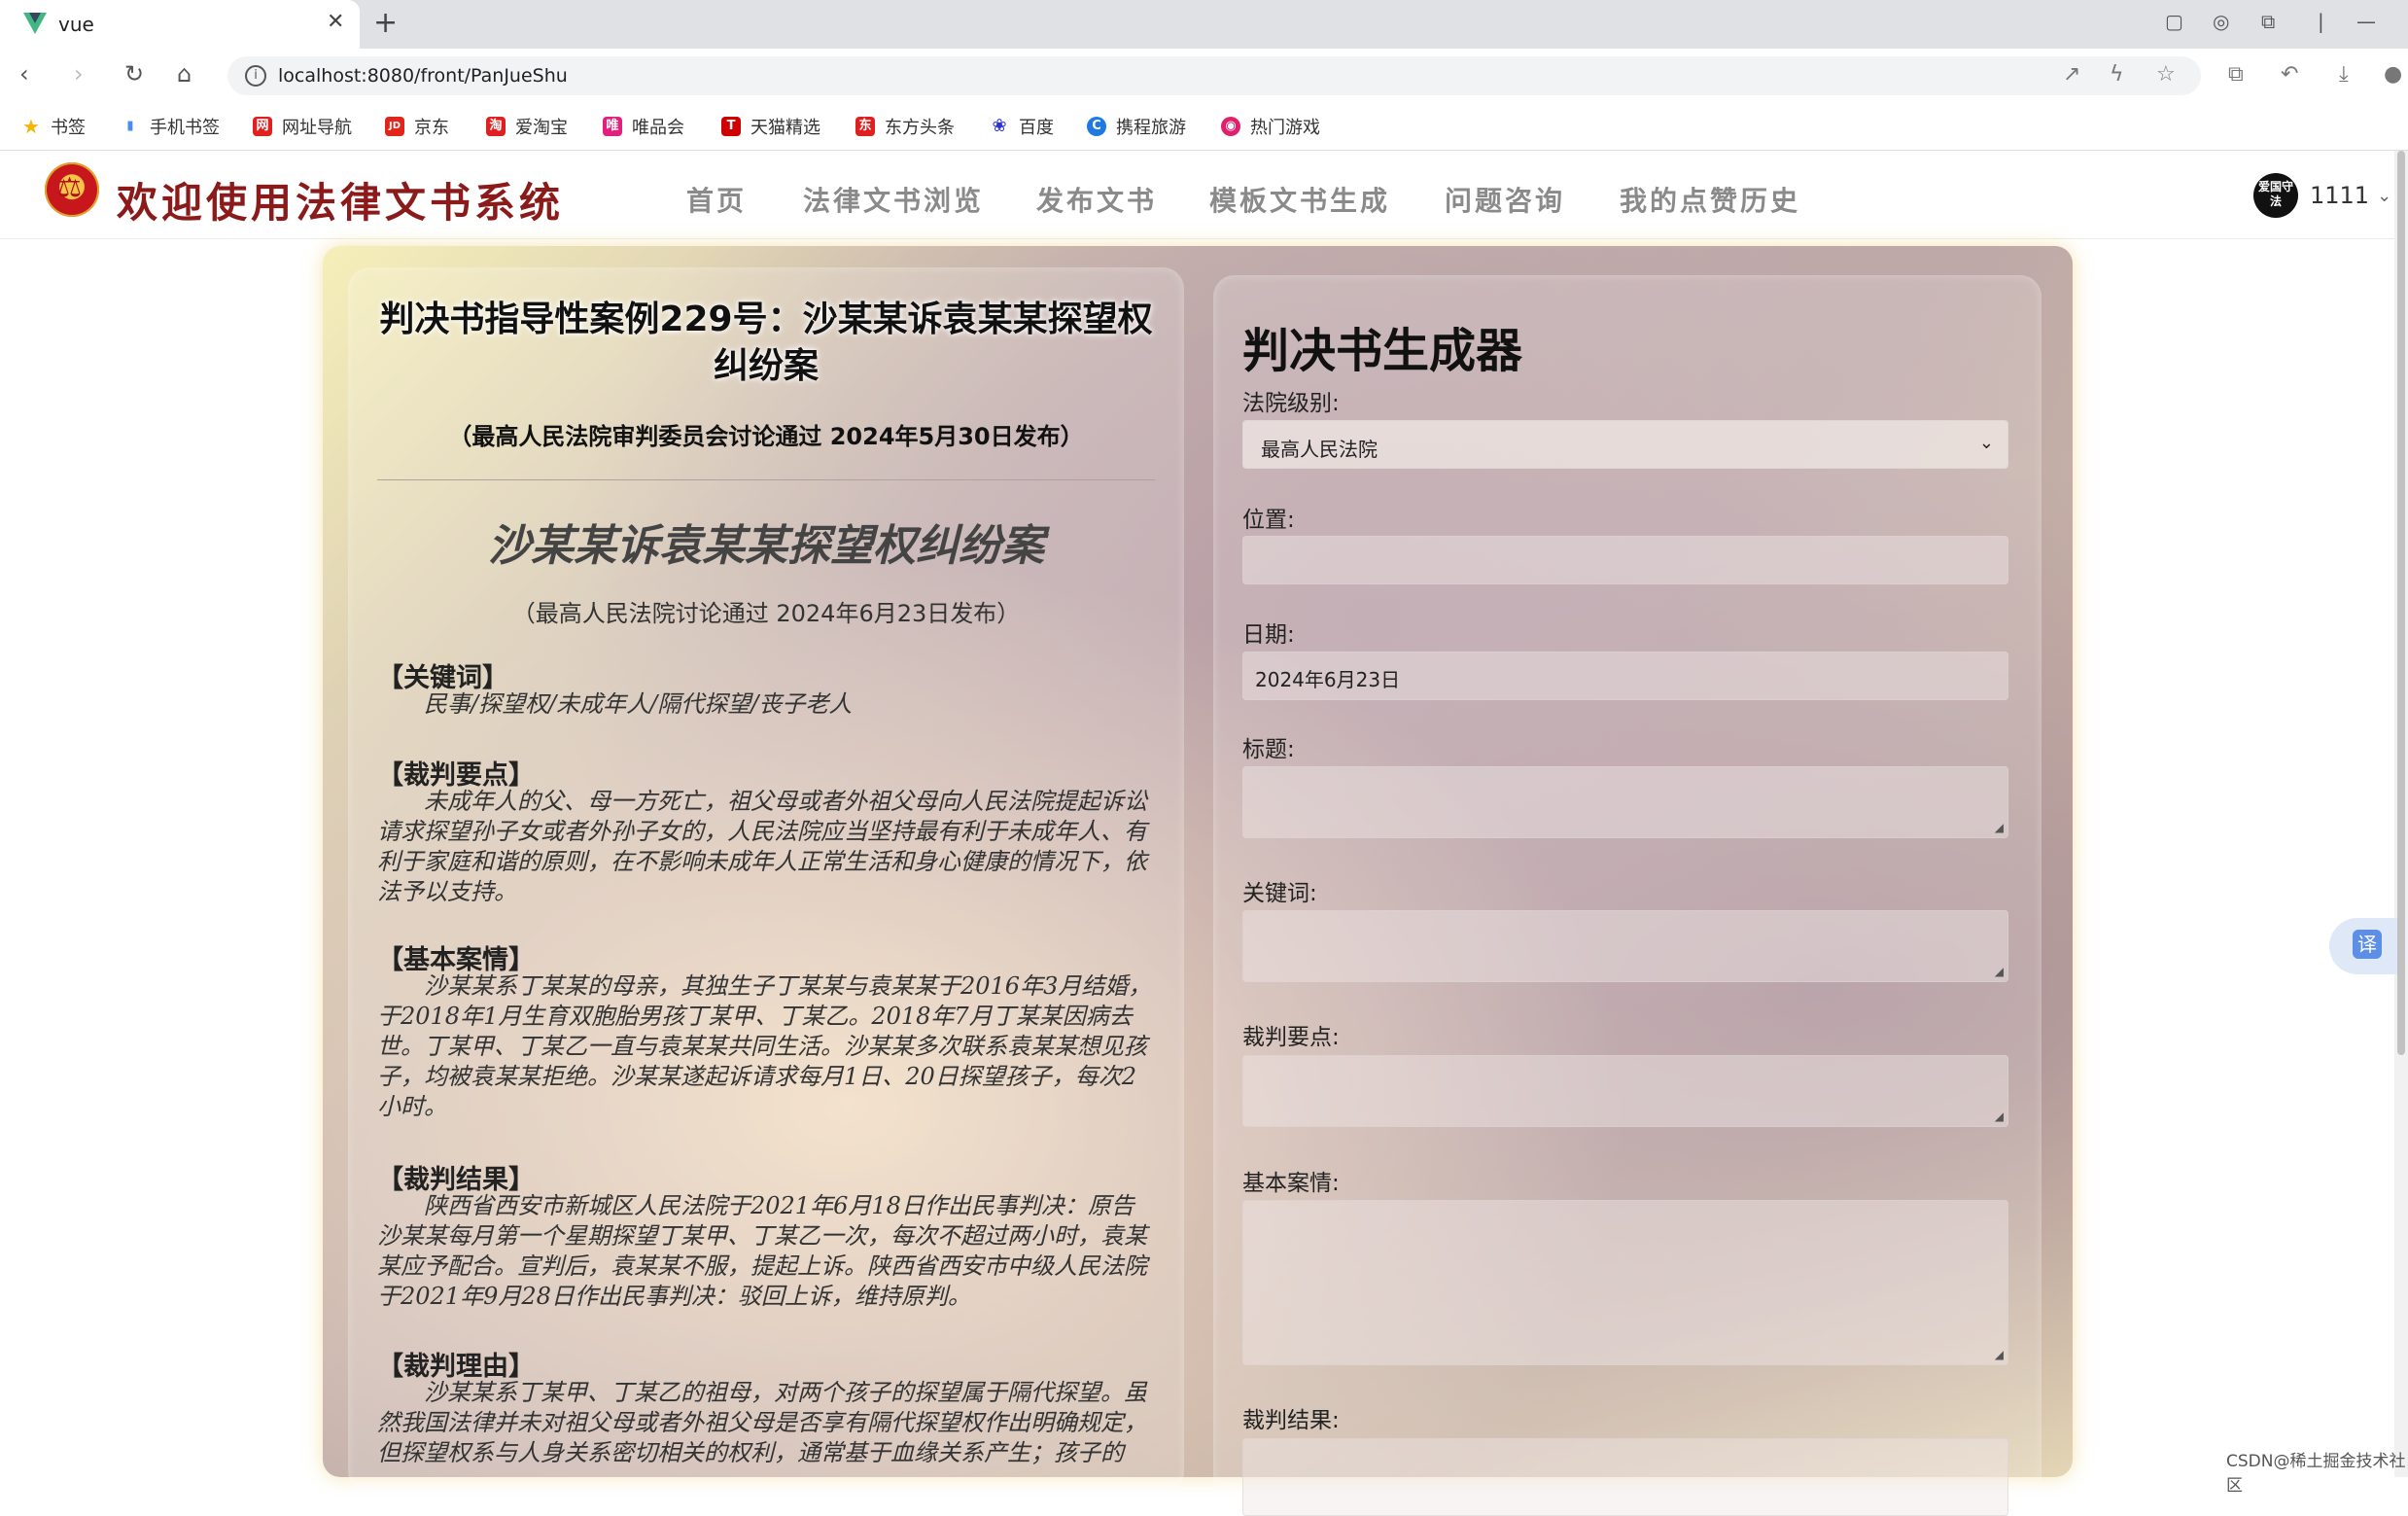 The image size is (2408, 1516). Describe the element at coordinates (612, 127) in the screenshot. I see `vip-icon: 唯` at that location.